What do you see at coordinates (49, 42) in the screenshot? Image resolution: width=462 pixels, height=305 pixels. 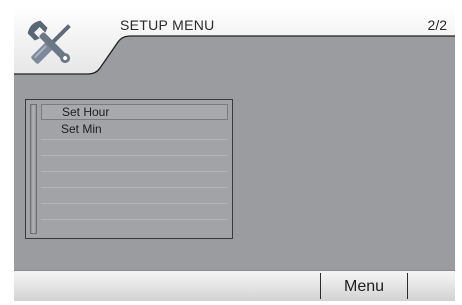 I see `tools-icon` at bounding box center [49, 42].